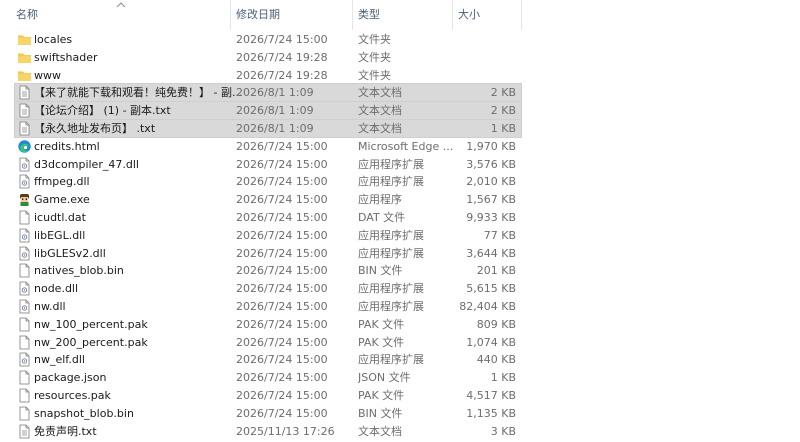 This screenshot has width=800, height=442. Describe the element at coordinates (72, 395) in the screenshot. I see `file-name: resources.pak` at that location.